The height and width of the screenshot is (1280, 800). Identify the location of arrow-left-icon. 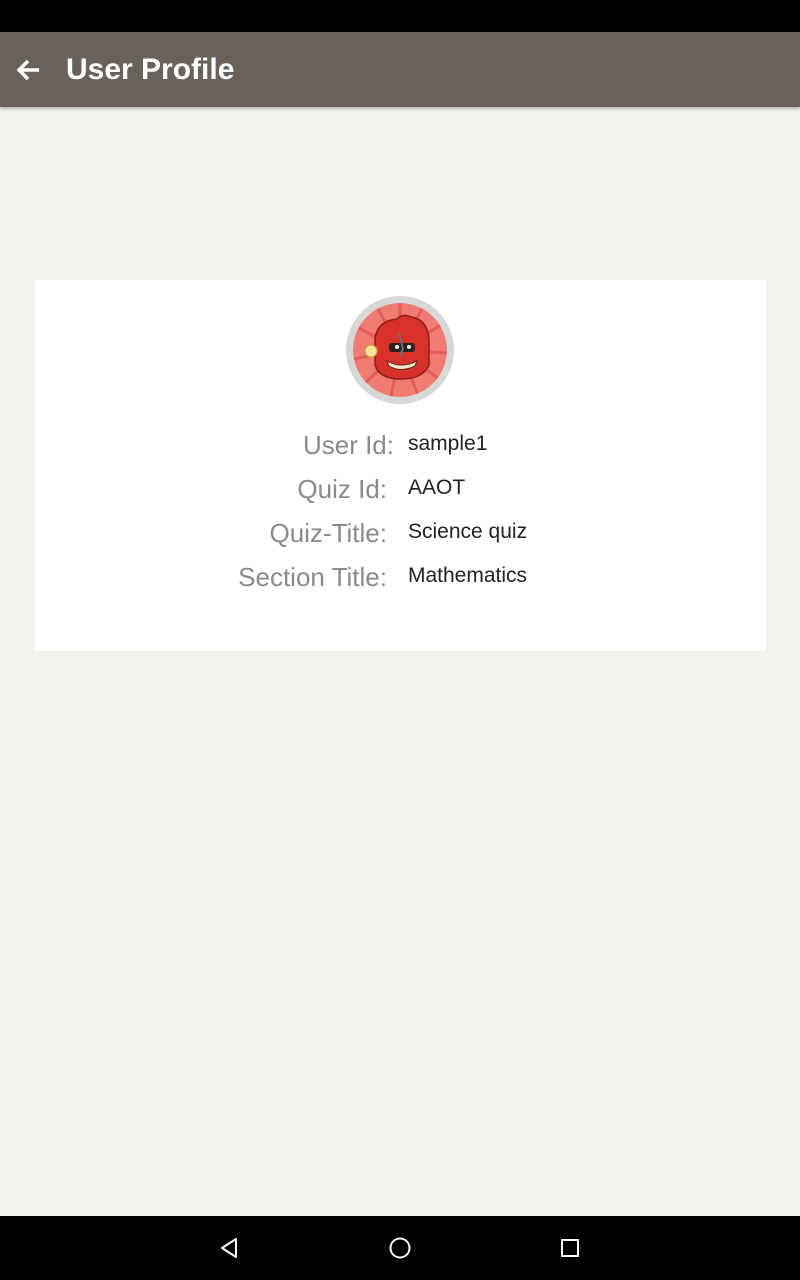
(27, 69).